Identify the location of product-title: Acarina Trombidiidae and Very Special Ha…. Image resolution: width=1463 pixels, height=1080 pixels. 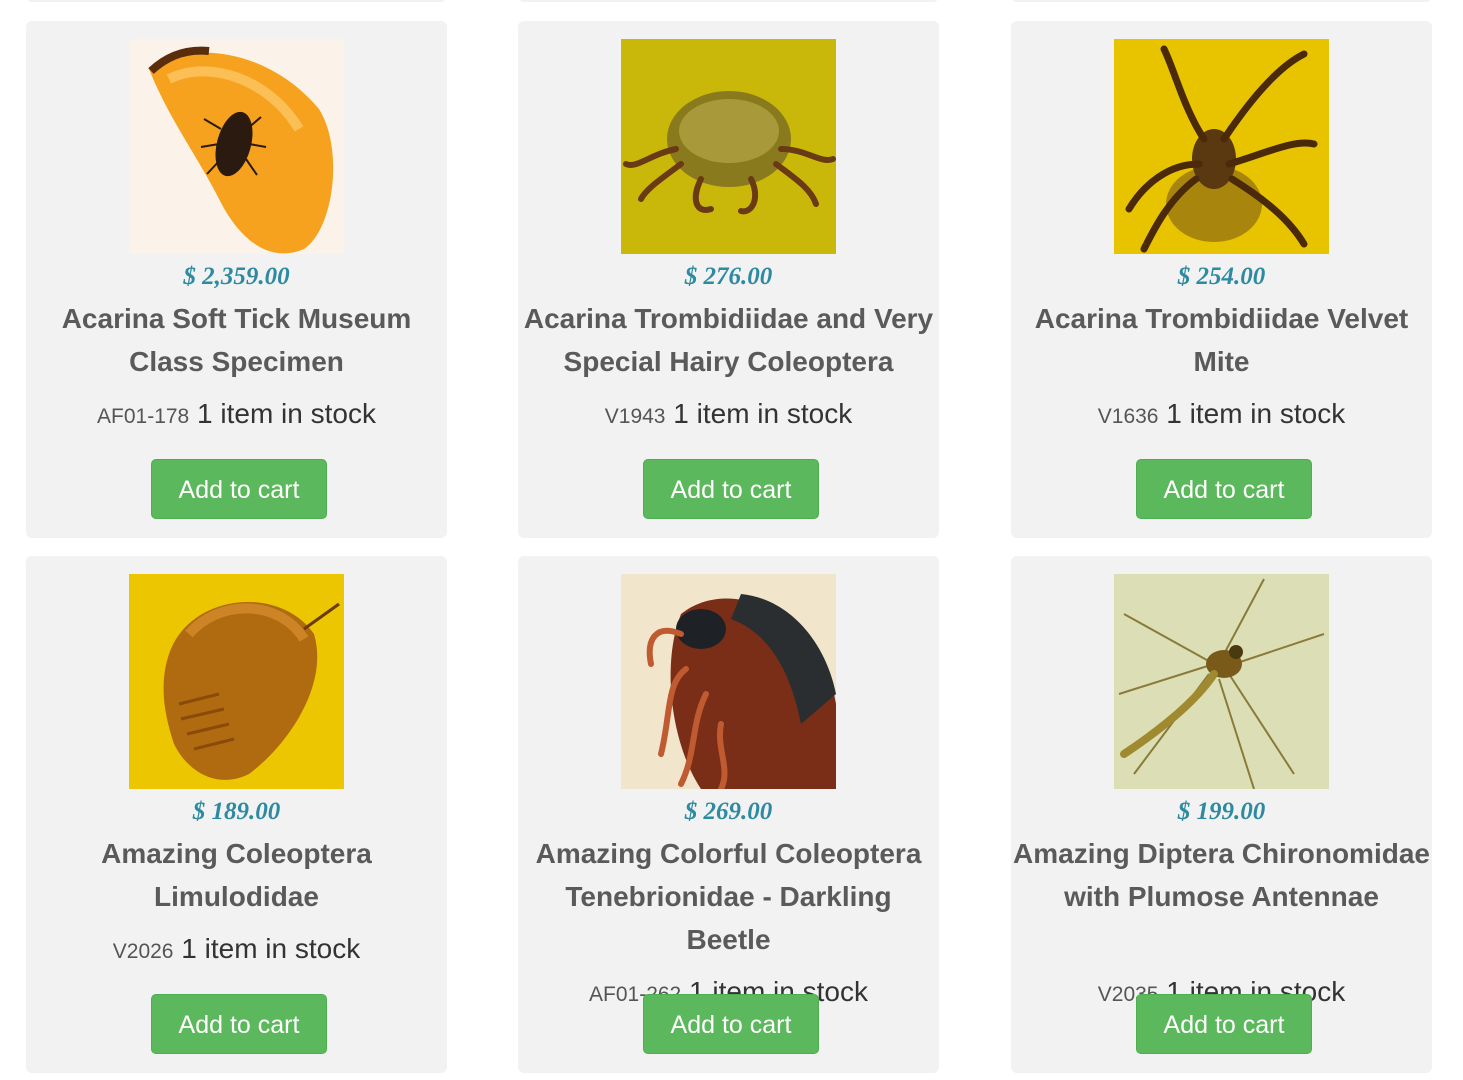
(728, 340).